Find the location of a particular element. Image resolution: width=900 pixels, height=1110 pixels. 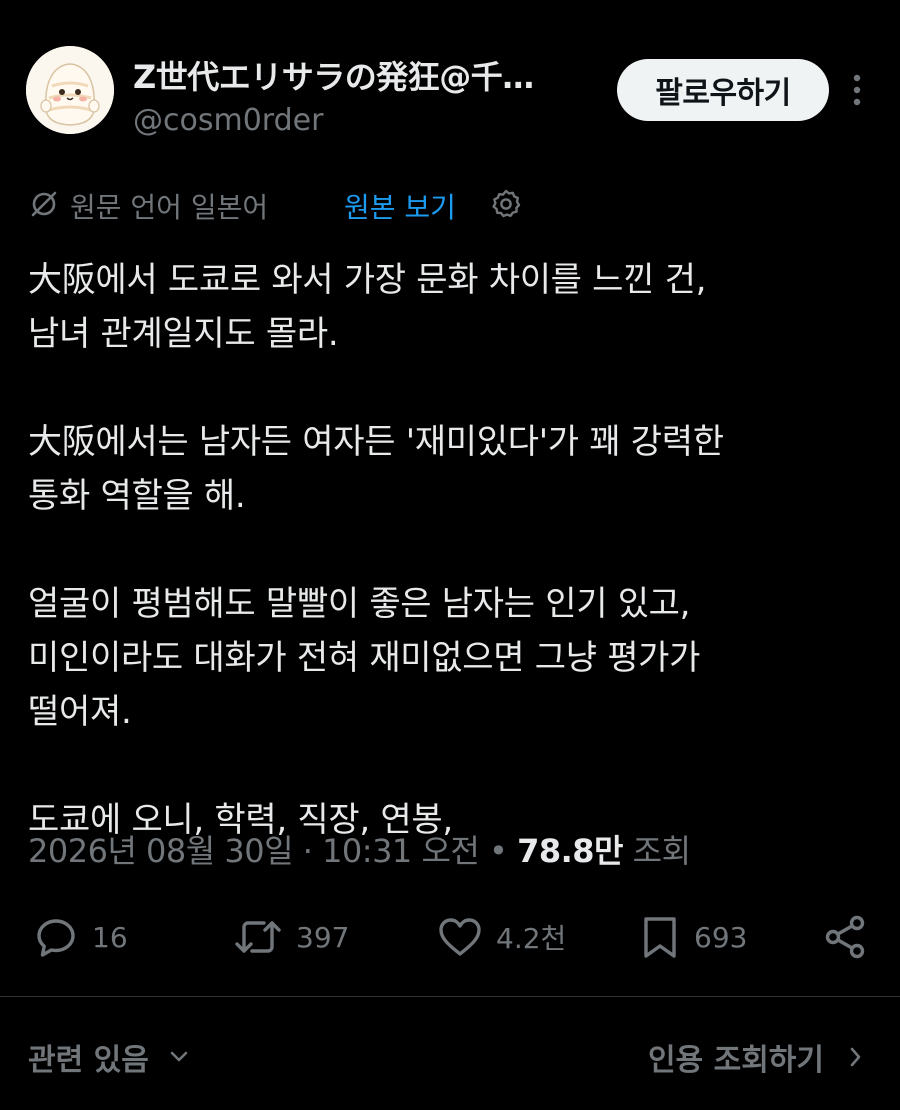

repost-count: 397 is located at coordinates (323, 937).